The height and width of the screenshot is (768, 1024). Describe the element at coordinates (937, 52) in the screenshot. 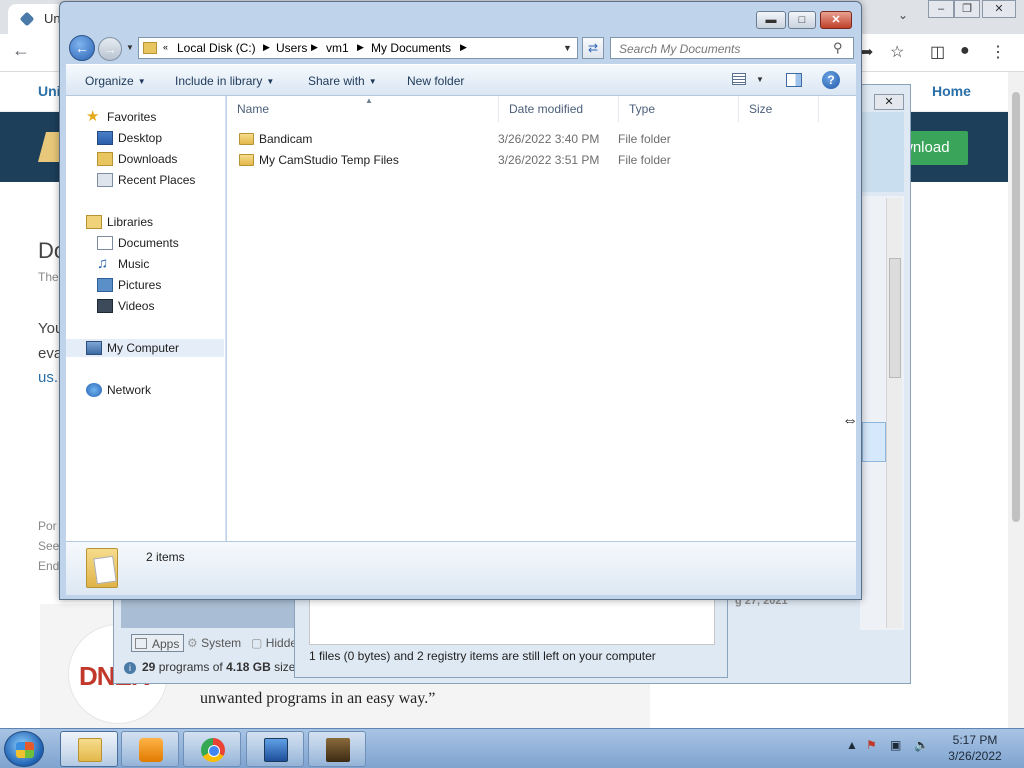

I see `side-panel-icon: ◫` at that location.